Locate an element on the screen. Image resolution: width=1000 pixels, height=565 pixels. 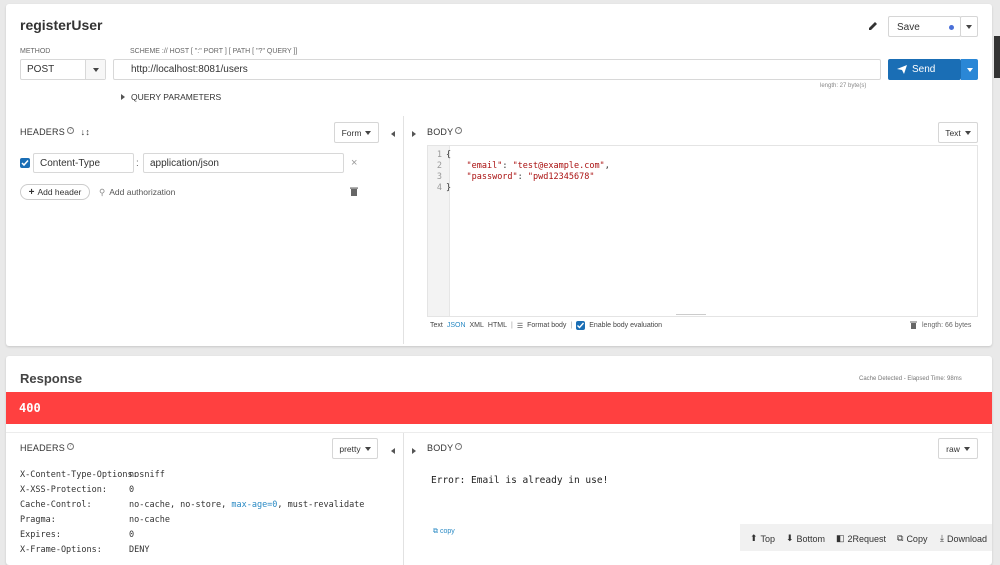
bottom-button: ⬇ Bottom is located at coordinates (805, 538).